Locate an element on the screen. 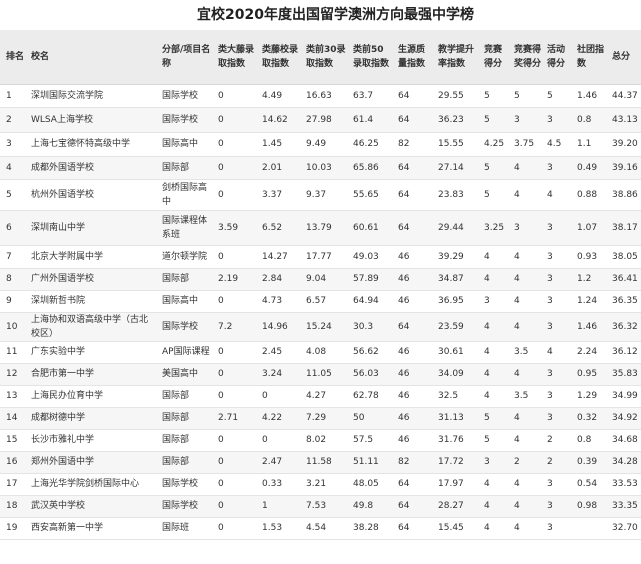 This screenshot has width=641, height=564. cell-ivy-index: 4.73 is located at coordinates (280, 301).